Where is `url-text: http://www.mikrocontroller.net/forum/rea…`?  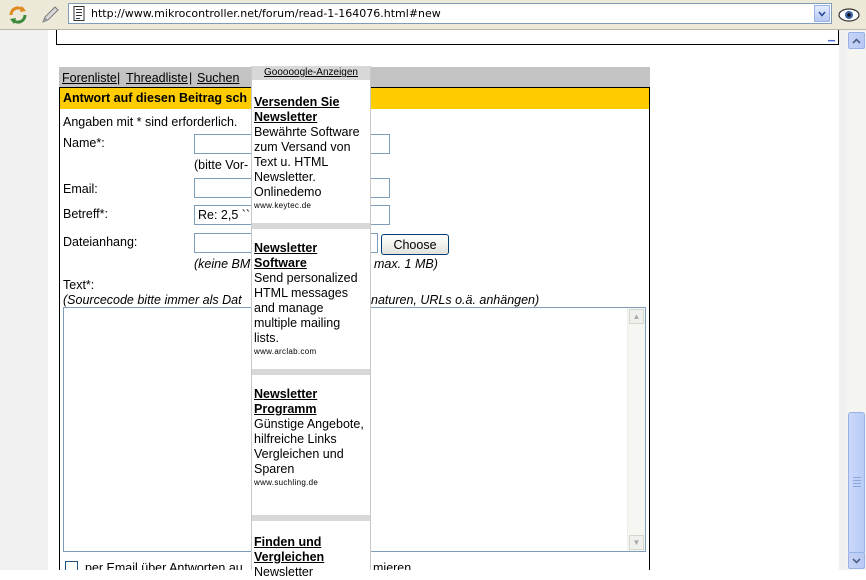
url-text: http://www.mikrocontroller.net/forum/rea… is located at coordinates (266, 13).